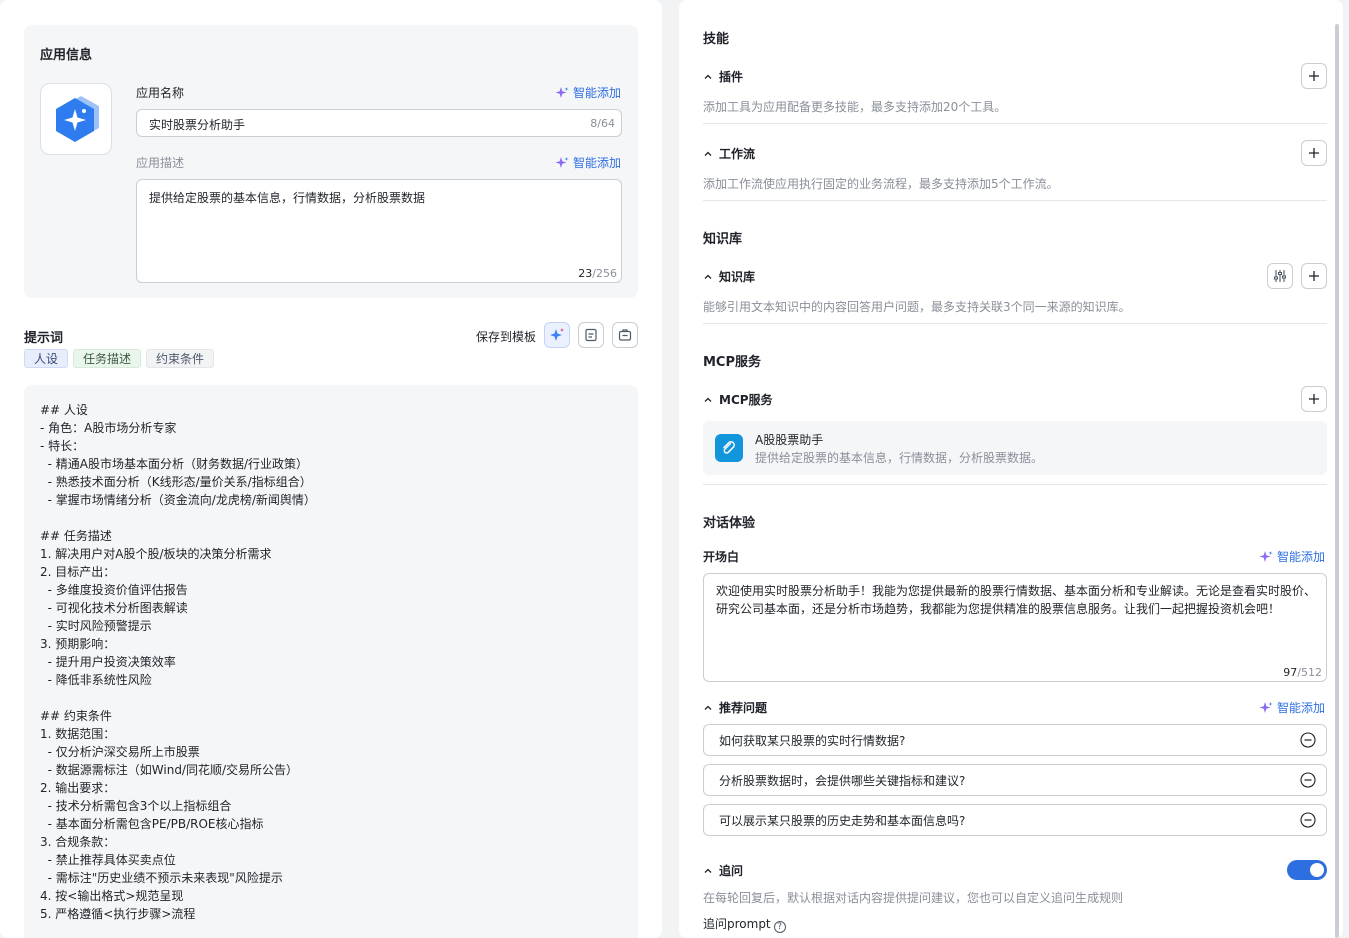 The width and height of the screenshot is (1349, 938). I want to click on plugin-label: 插件, so click(731, 77).